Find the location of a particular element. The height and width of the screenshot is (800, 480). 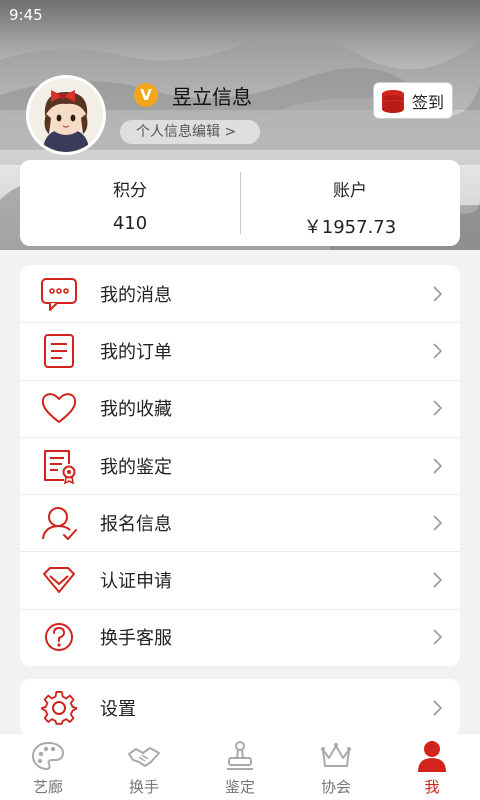

menu-item-settings: 设置 is located at coordinates (240, 707).